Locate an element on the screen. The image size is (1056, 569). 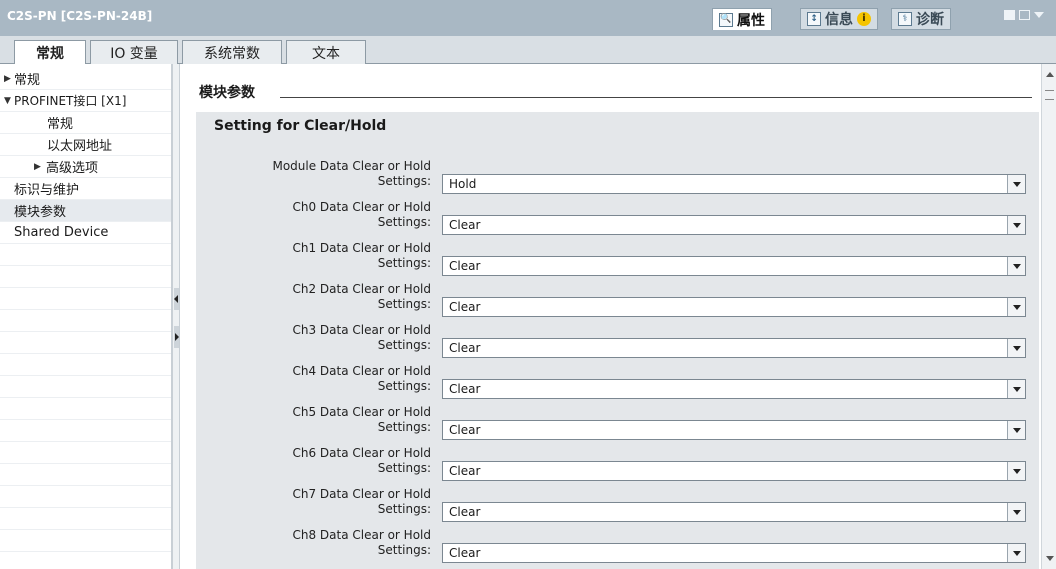
param-label: Ch4 Data Clear or Hold Settings: is located at coordinates (361, 378).